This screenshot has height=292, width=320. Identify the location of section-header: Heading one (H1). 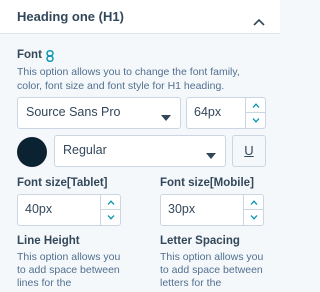
(140, 17).